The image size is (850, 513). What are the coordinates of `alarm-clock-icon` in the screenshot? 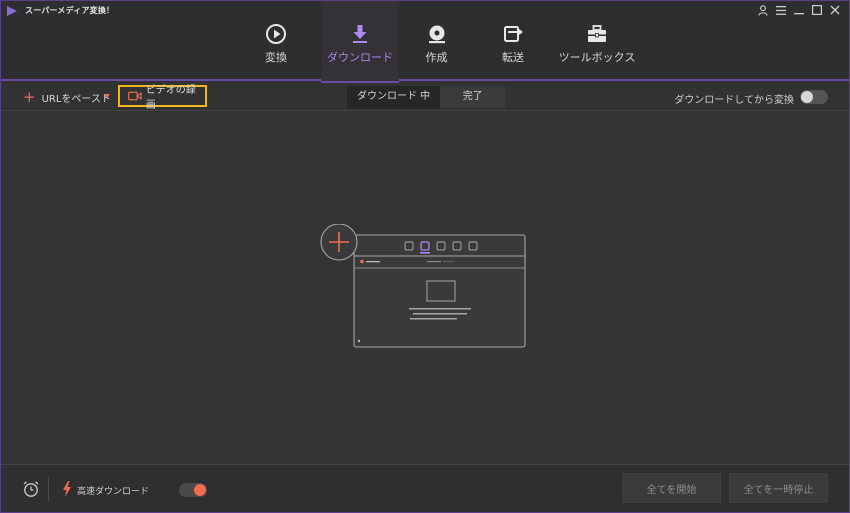 It's located at (31, 489).